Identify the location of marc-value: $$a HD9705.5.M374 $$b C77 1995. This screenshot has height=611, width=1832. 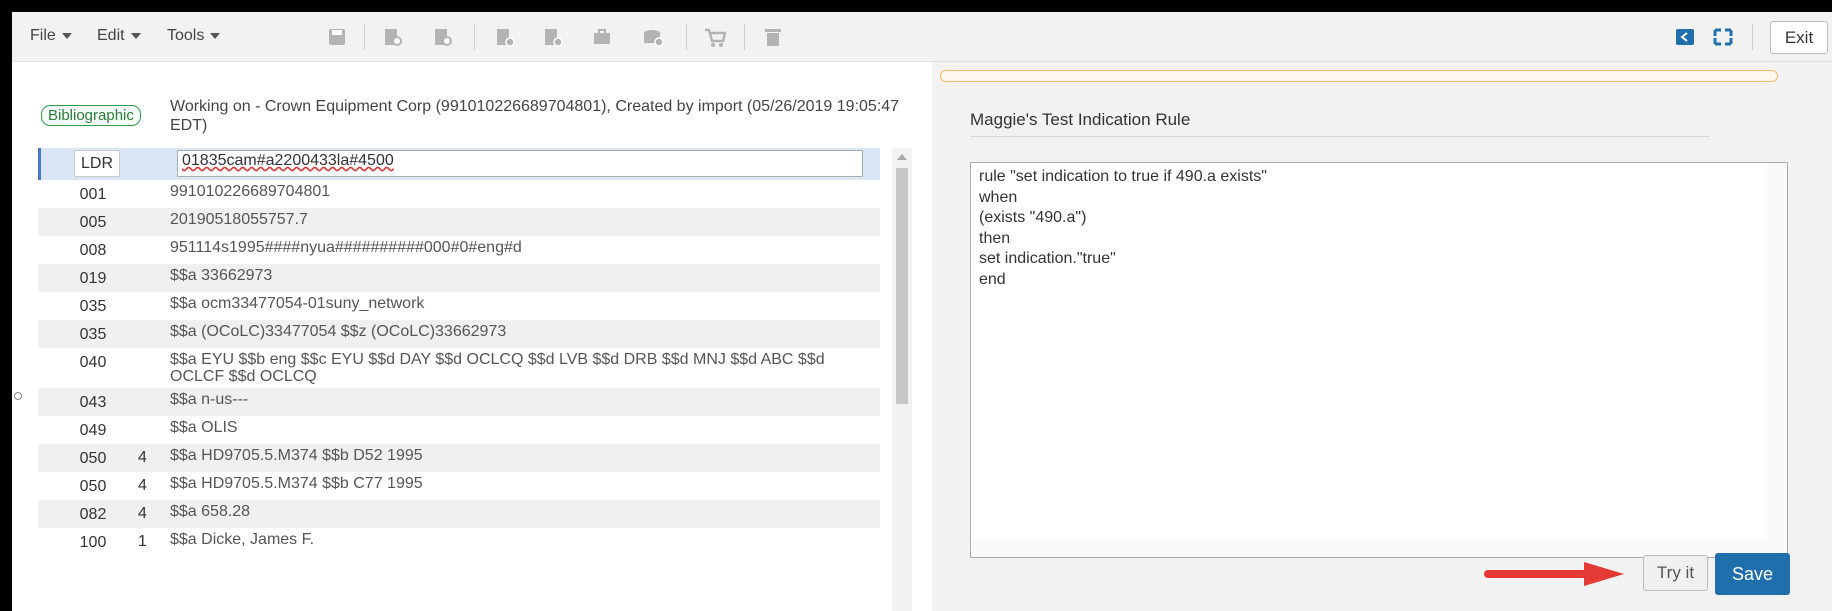
(515, 483).